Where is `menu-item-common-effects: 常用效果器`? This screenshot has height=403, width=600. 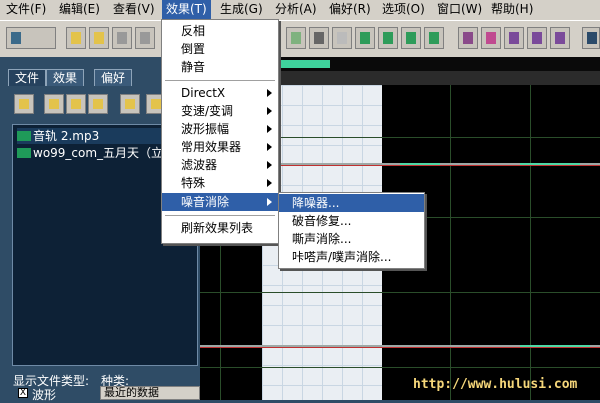 menu-item-common-effects: 常用效果器 is located at coordinates (220, 147).